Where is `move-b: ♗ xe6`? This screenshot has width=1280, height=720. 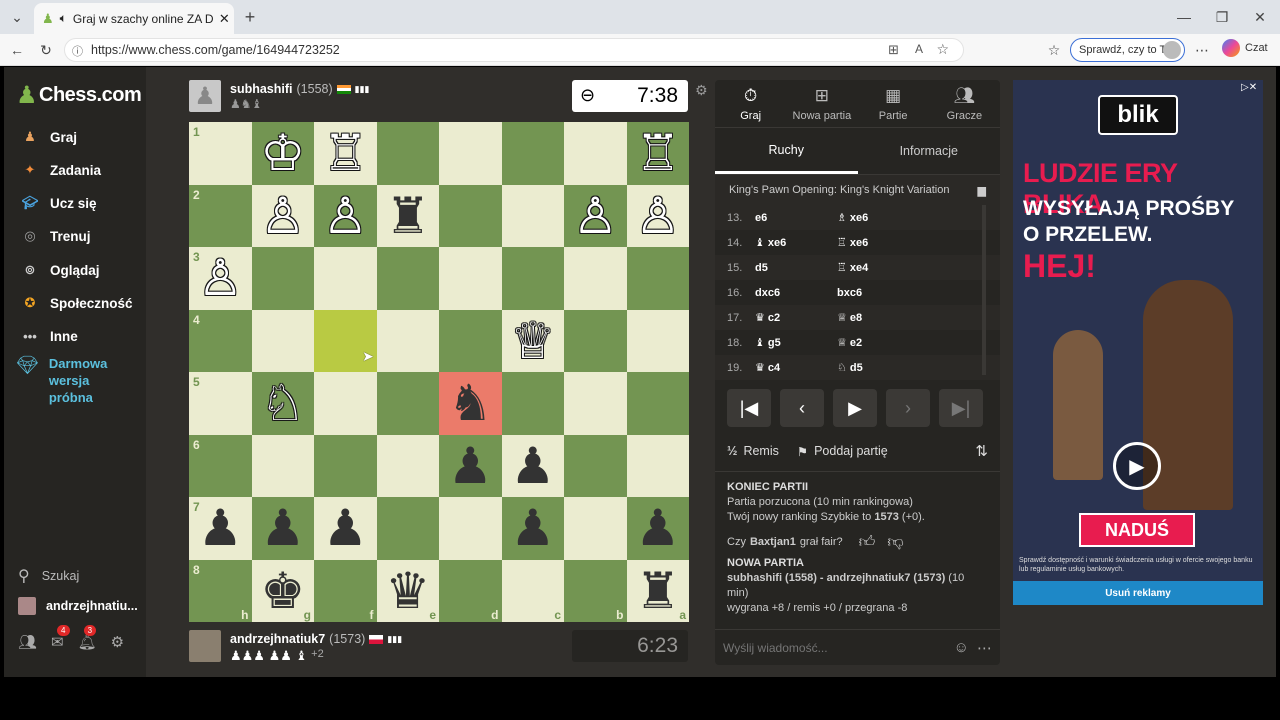 move-b: ♗ xe6 is located at coordinates (878, 217).